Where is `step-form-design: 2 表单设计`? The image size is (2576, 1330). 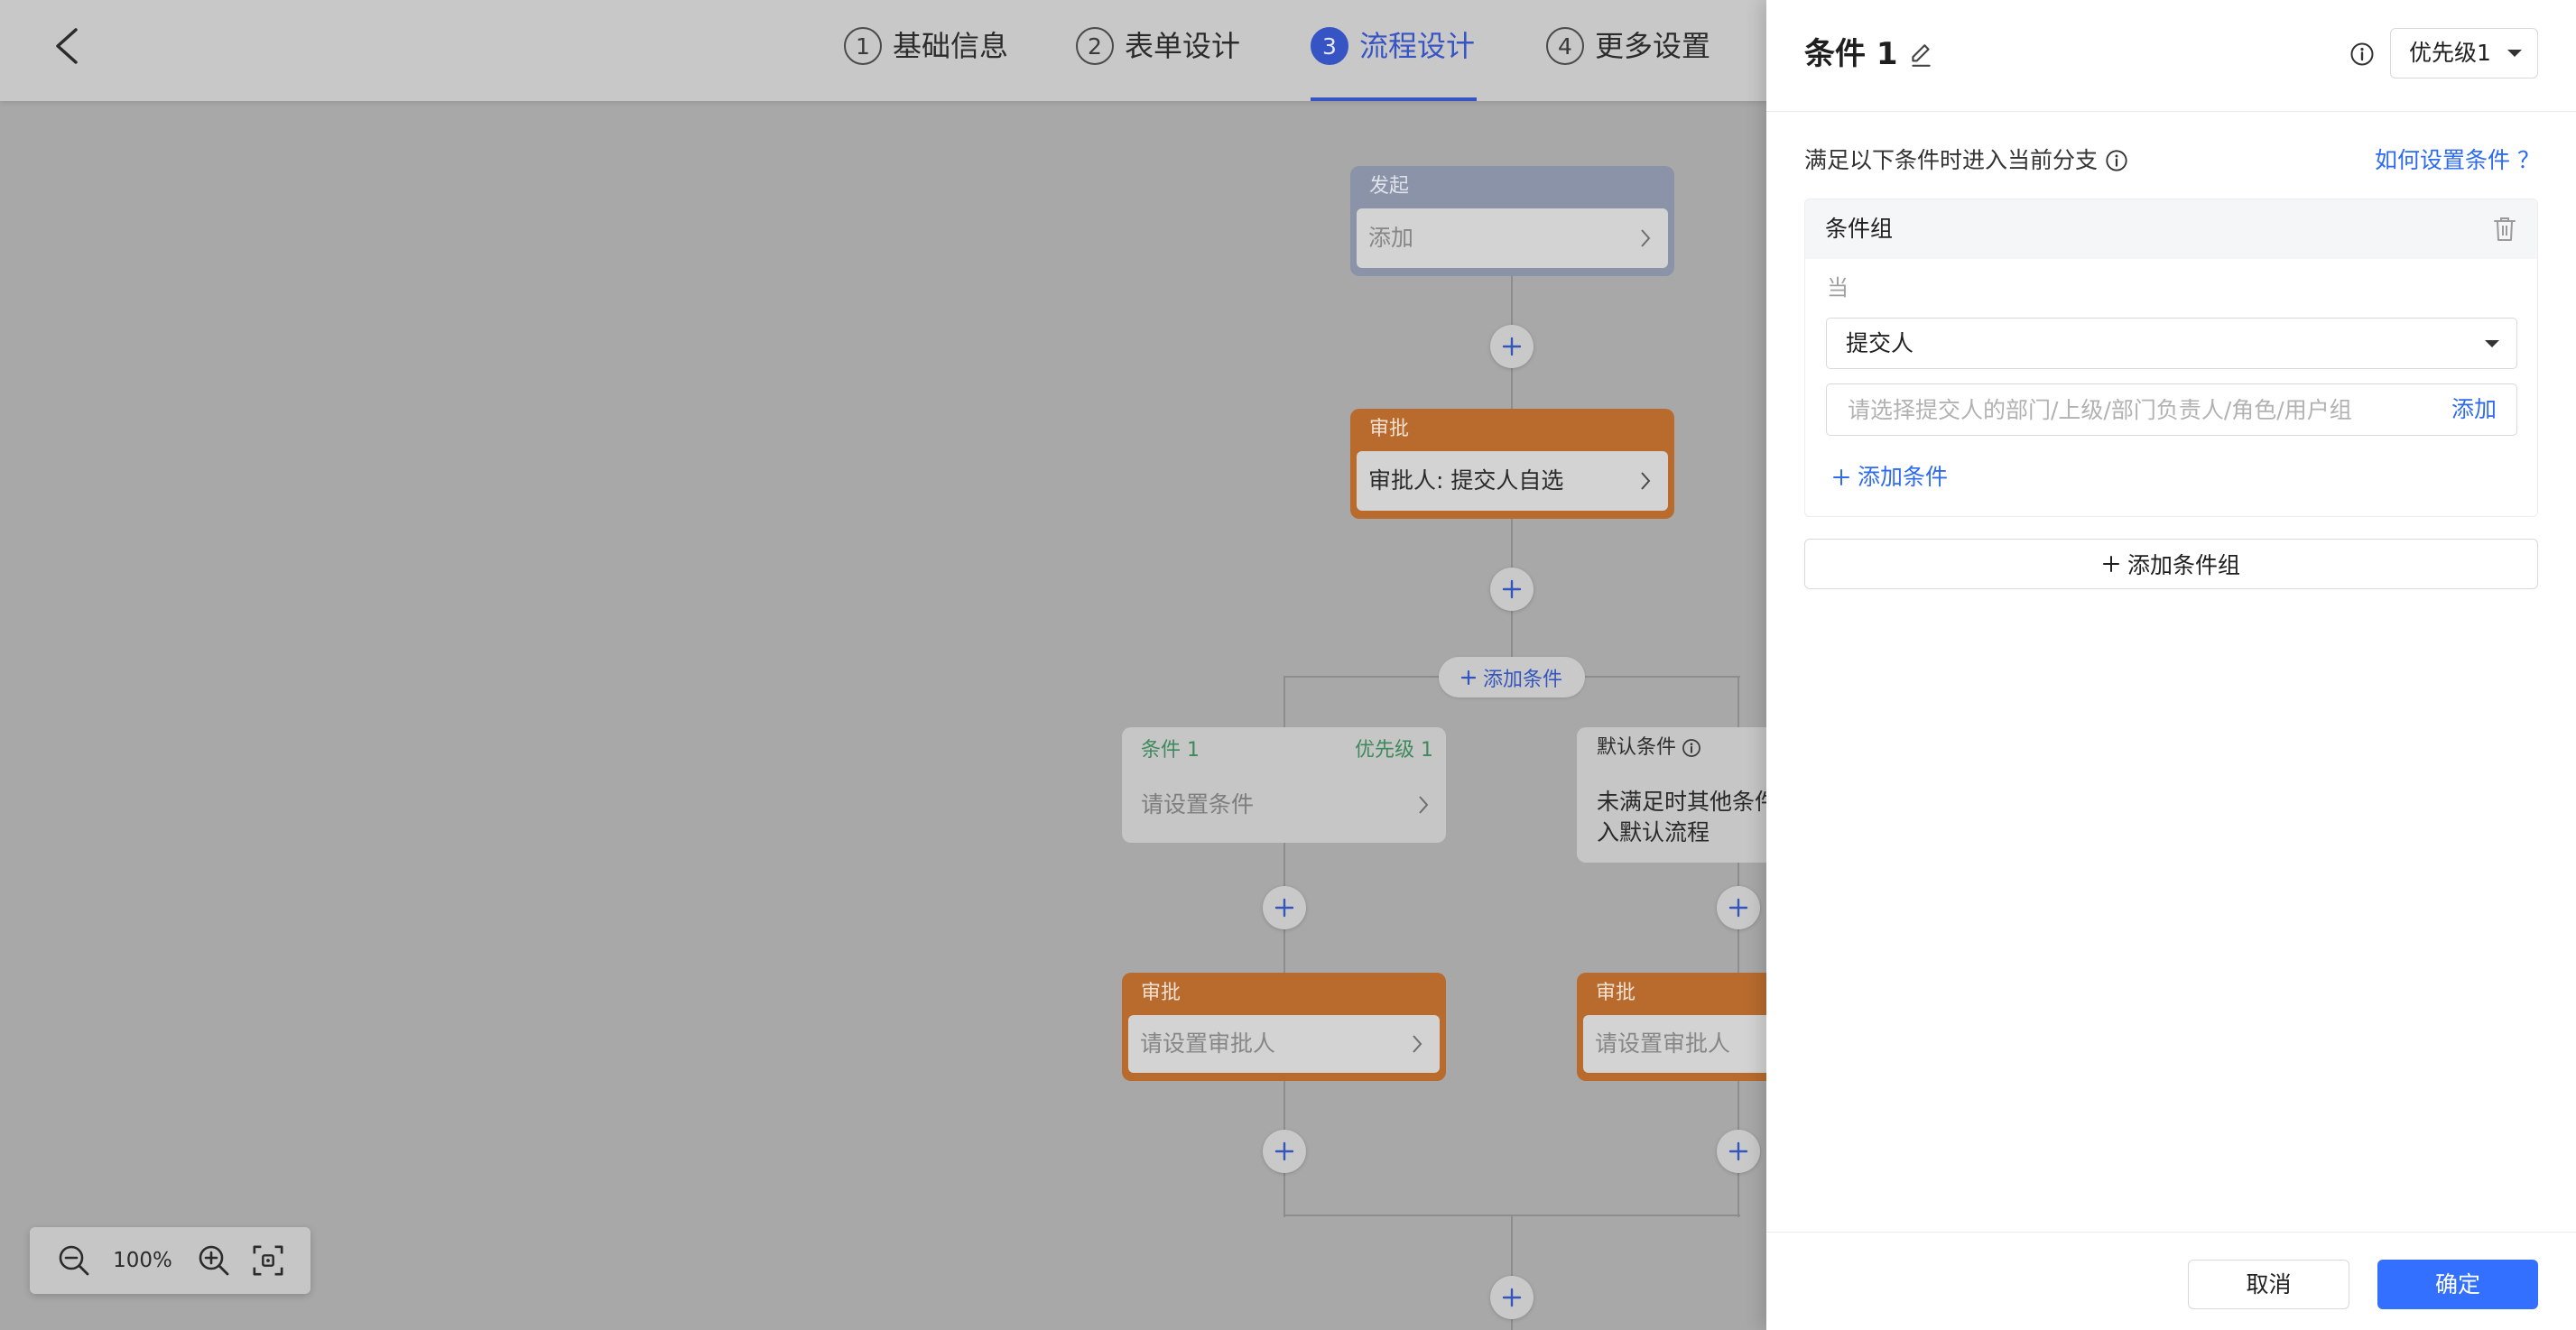 step-form-design: 2 表单设计 is located at coordinates (1158, 46).